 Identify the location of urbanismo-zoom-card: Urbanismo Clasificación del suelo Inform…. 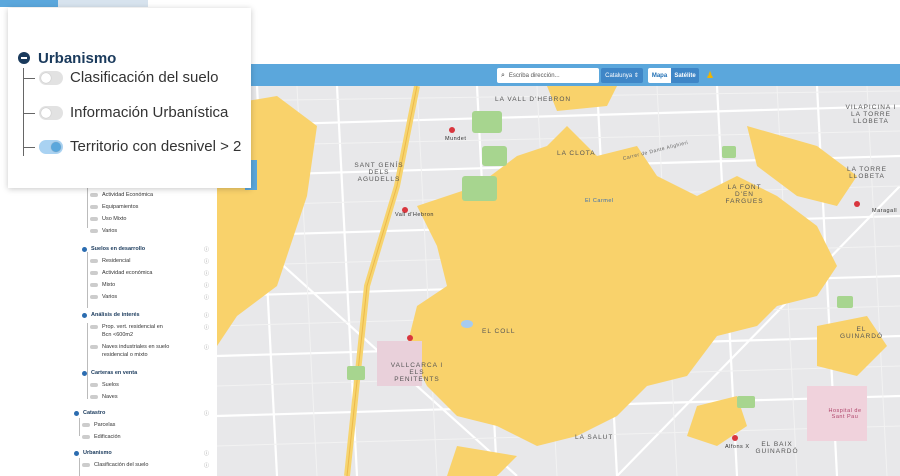
(129, 98).